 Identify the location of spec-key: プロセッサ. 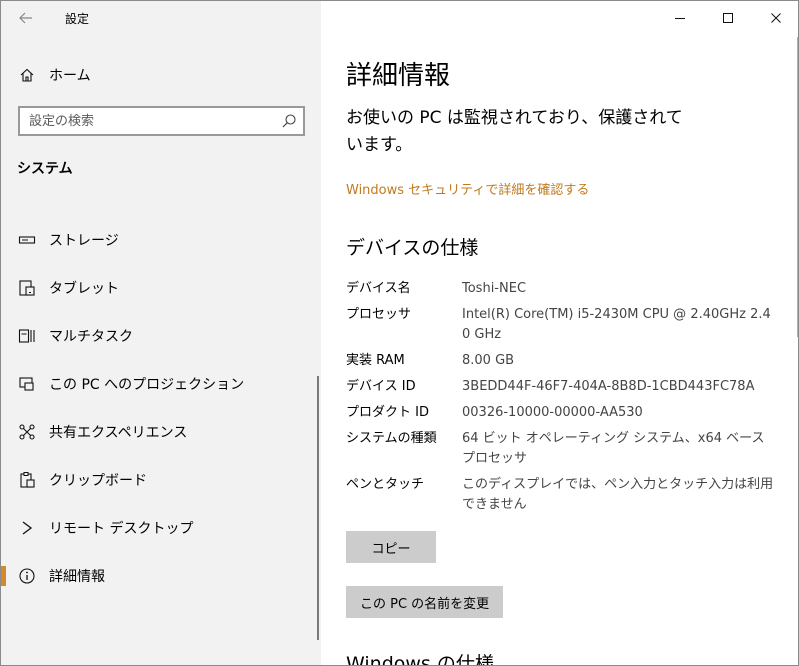
(379, 314).